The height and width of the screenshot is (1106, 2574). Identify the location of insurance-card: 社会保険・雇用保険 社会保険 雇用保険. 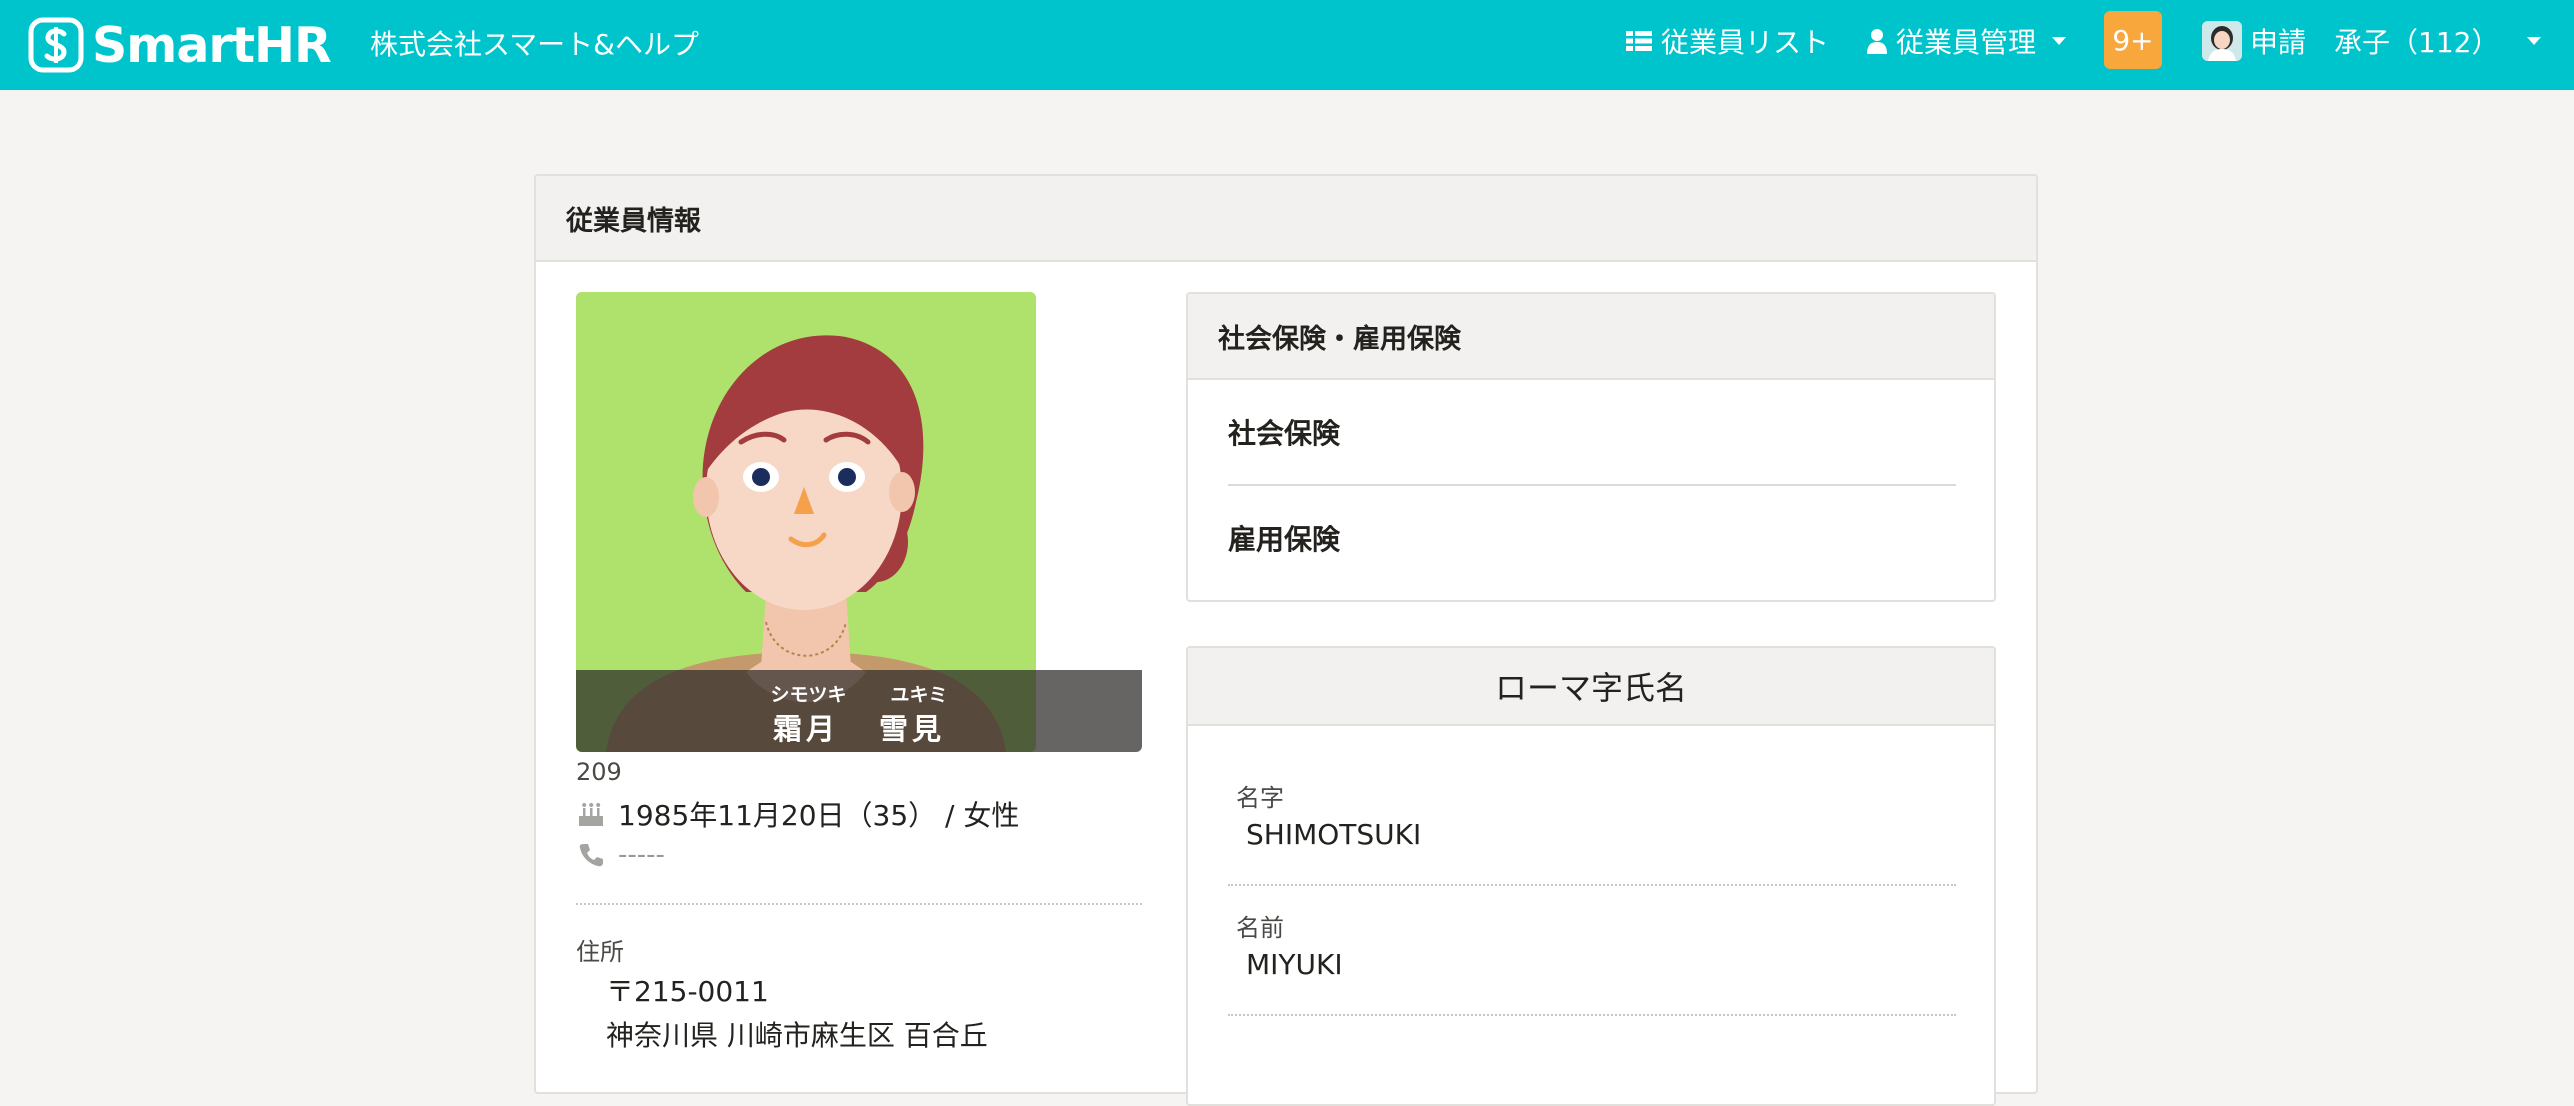
(1591, 447).